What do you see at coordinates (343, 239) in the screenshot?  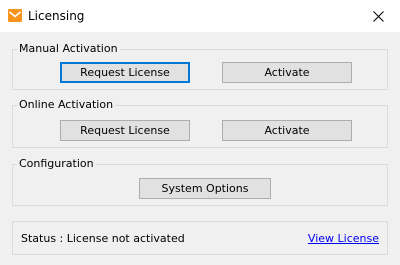 I see `view-license-link: View License` at bounding box center [343, 239].